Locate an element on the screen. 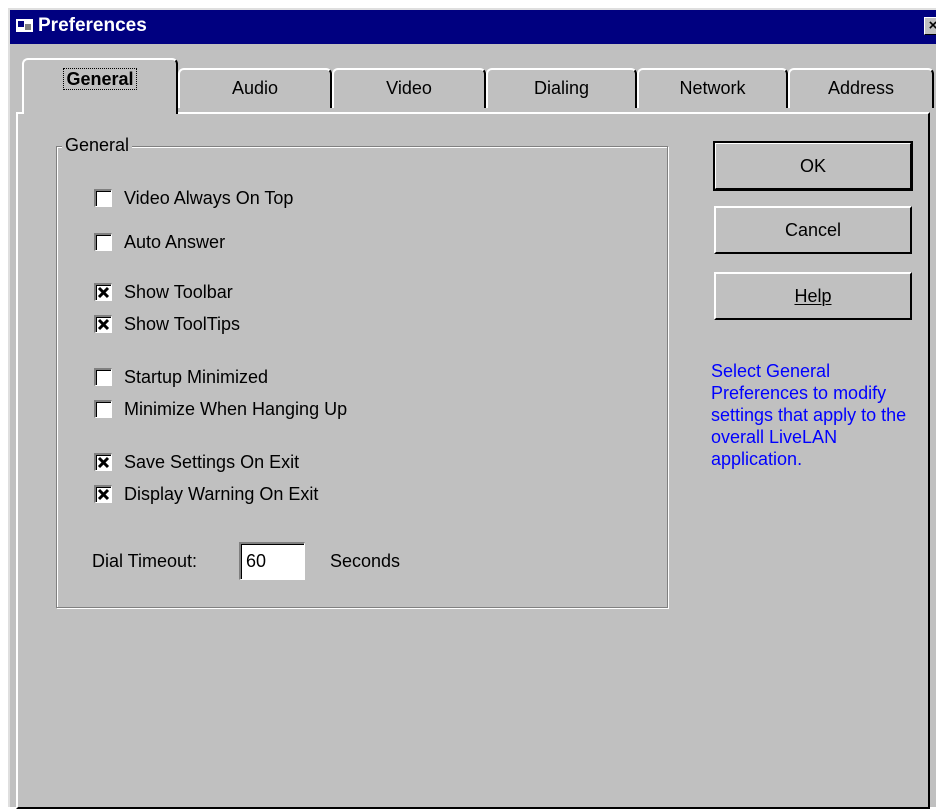 This screenshot has width=936, height=809. tab-address-label: Address is located at coordinates (861, 88).